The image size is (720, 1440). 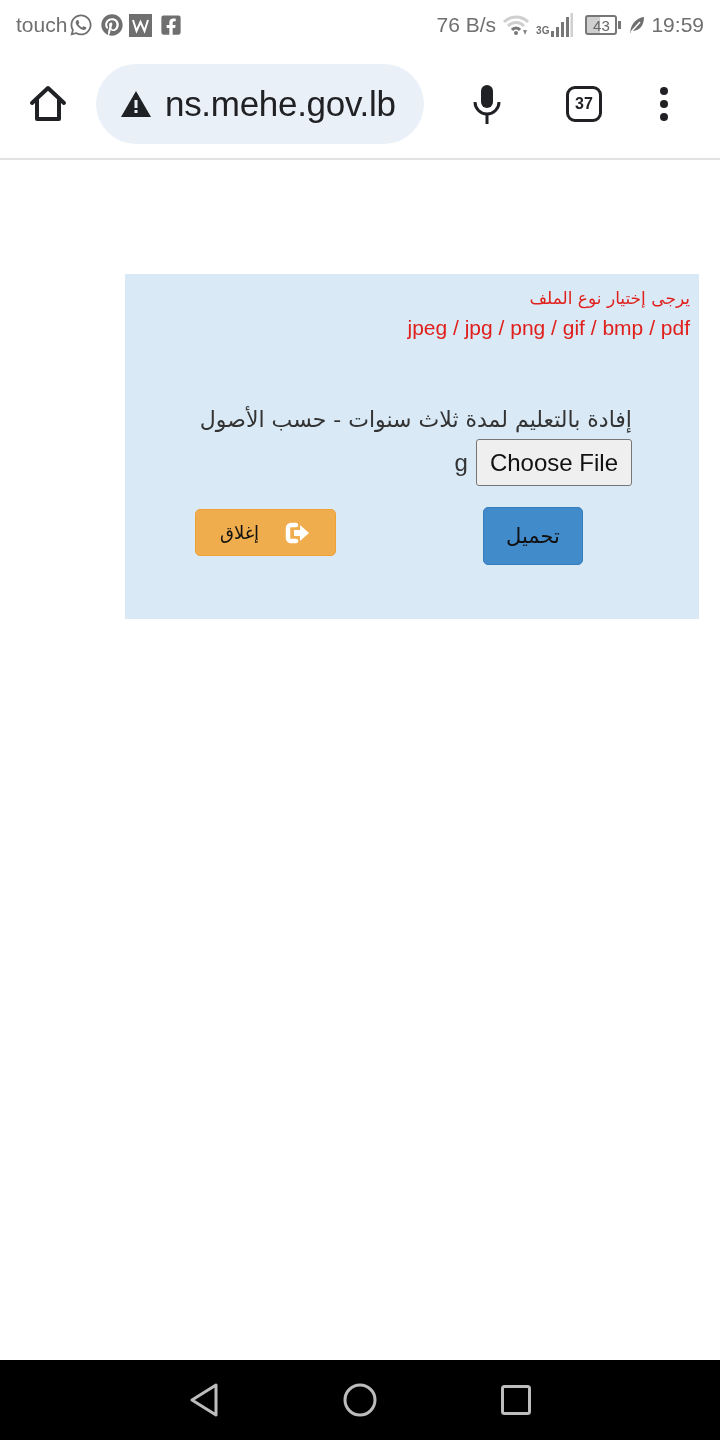 I want to click on file-name: g, so click(x=461, y=462).